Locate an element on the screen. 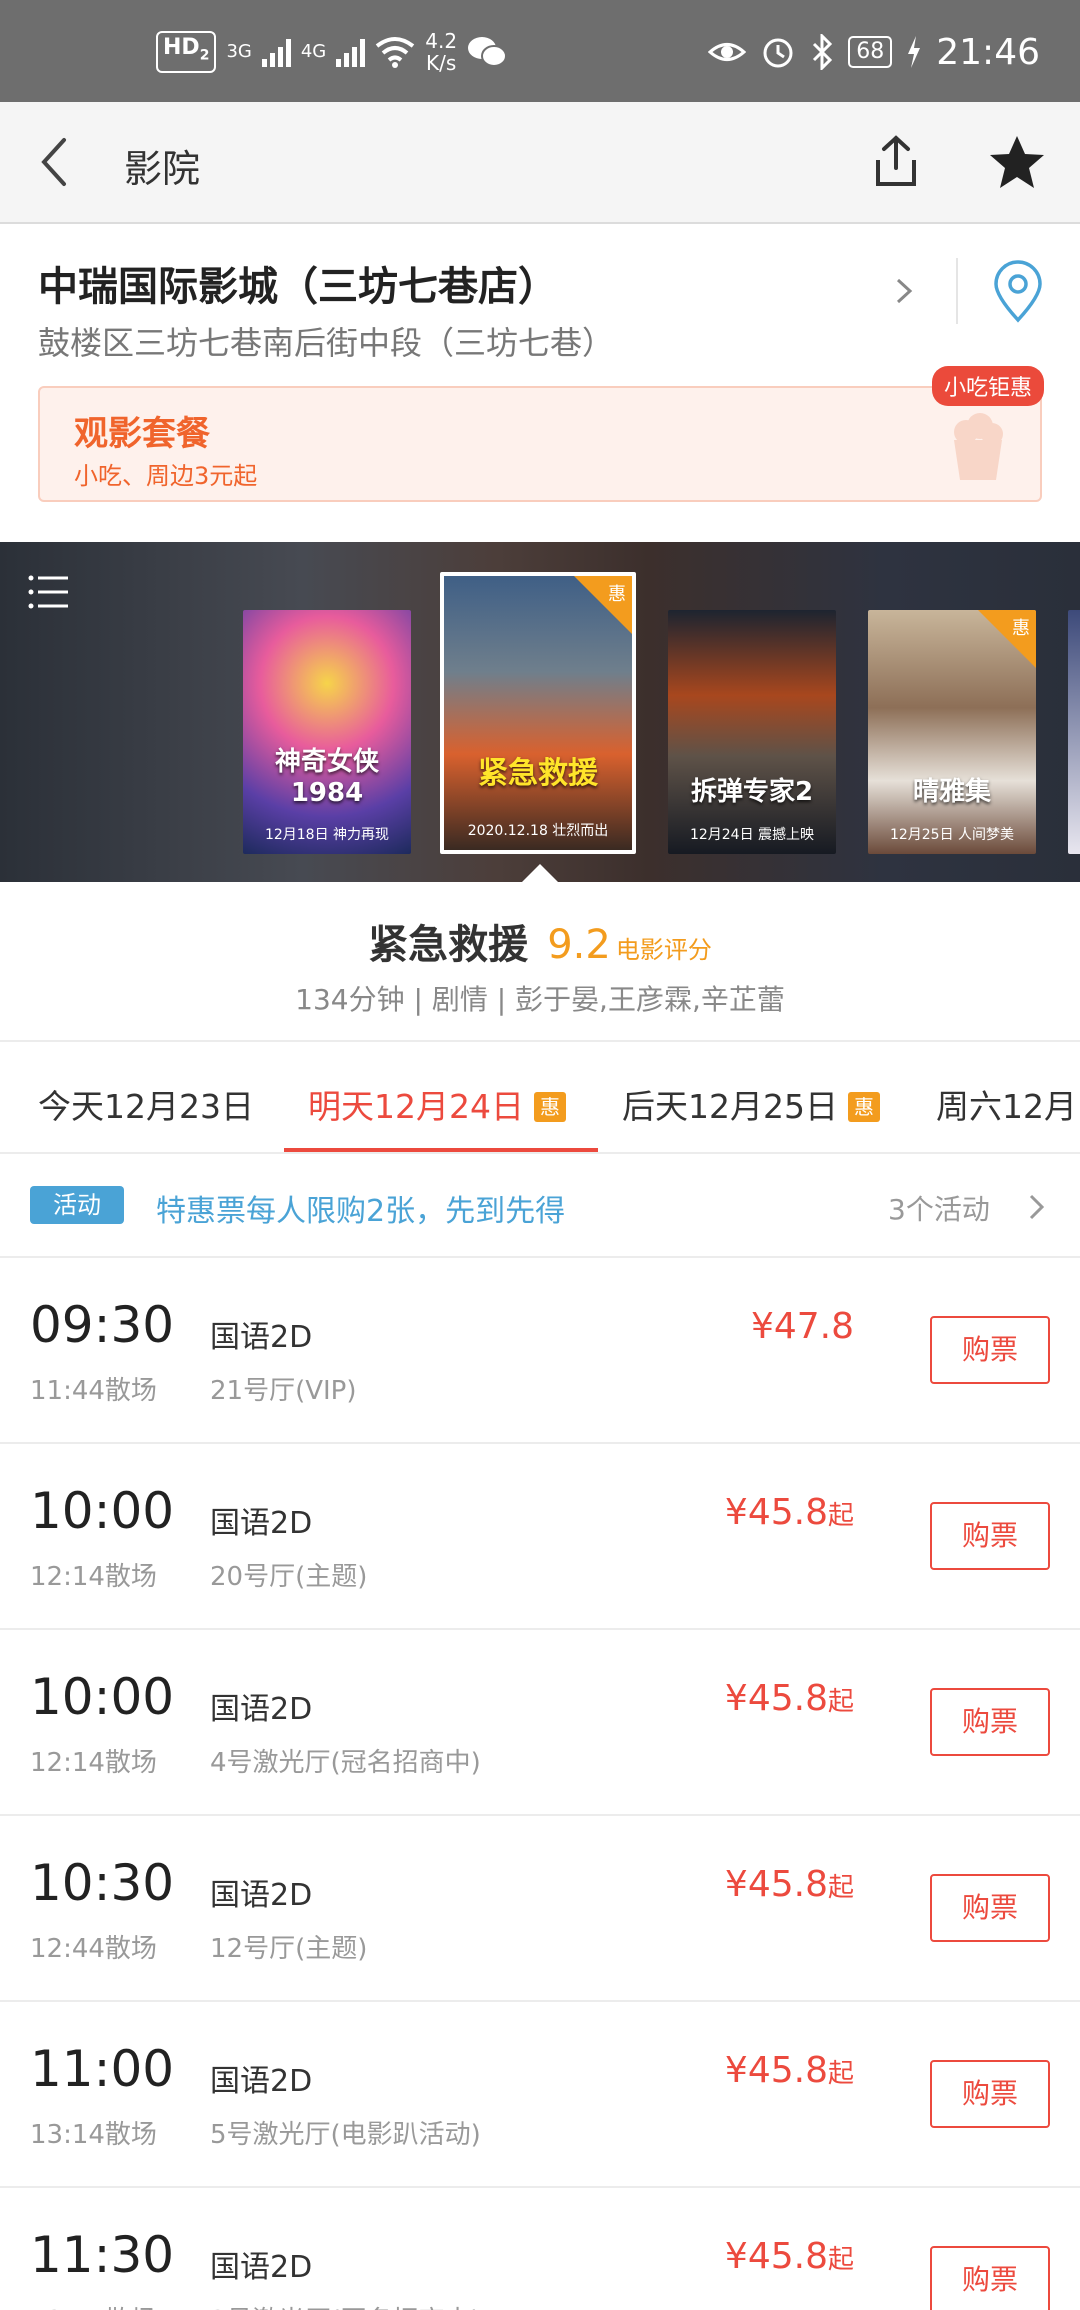 Image resolution: width=1080 pixels, height=2310 pixels. tab-label: 后天12月25日 is located at coordinates (730, 1106).